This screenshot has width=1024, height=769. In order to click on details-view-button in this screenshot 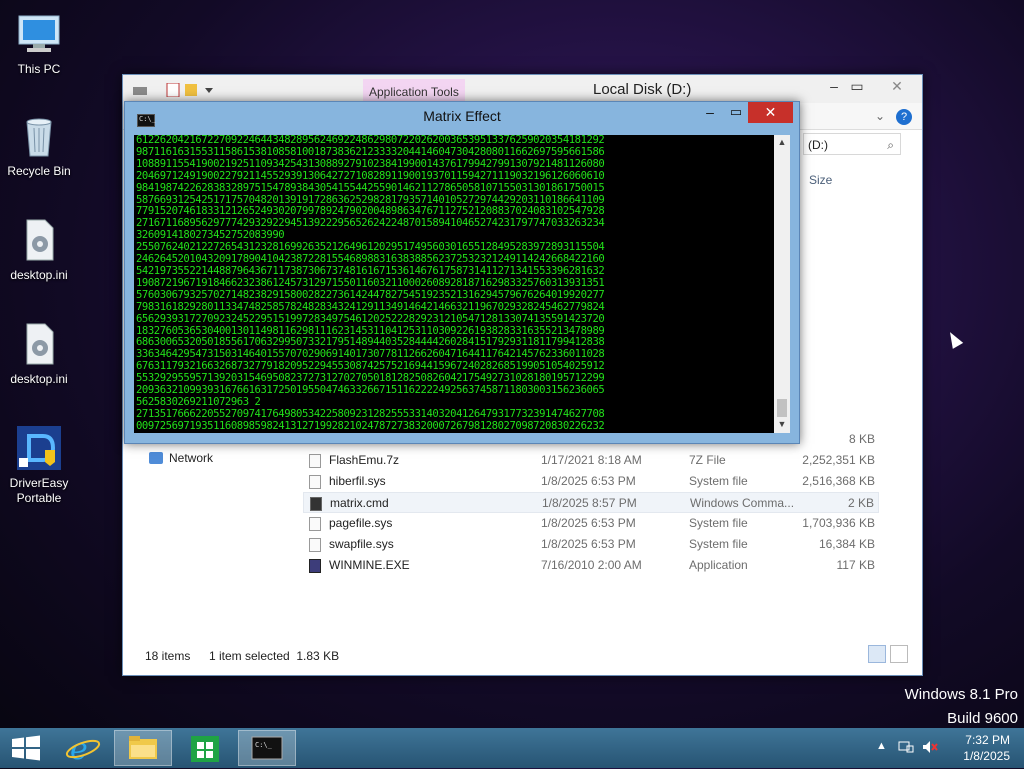, I will do `click(877, 654)`.